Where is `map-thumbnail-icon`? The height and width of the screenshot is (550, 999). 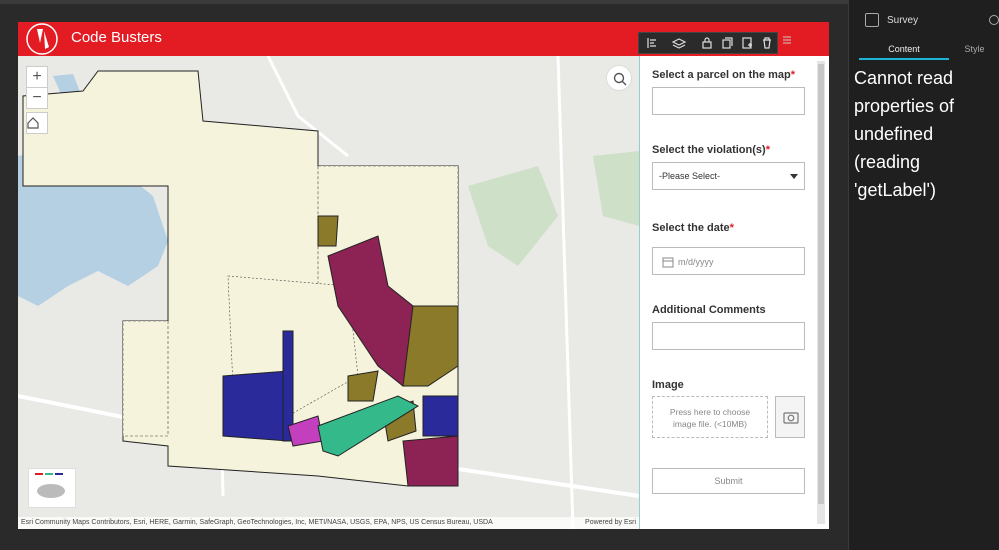
map-thumbnail-icon is located at coordinates (50, 485).